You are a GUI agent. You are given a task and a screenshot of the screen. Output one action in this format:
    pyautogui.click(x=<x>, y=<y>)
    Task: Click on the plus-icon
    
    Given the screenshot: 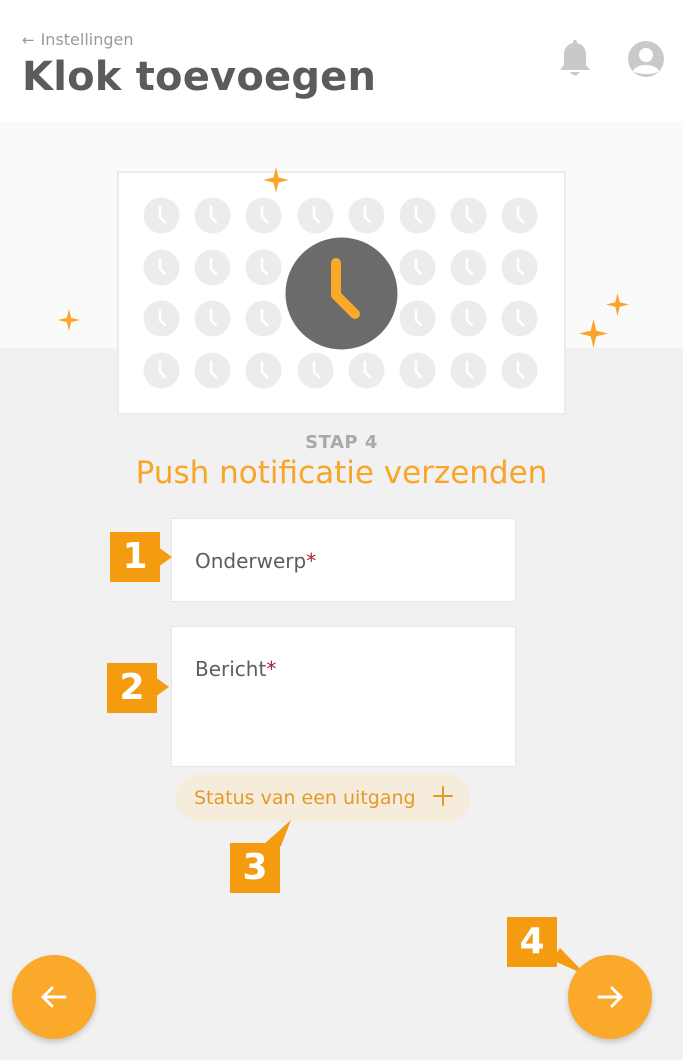 What is the action you would take?
    pyautogui.click(x=443, y=796)
    